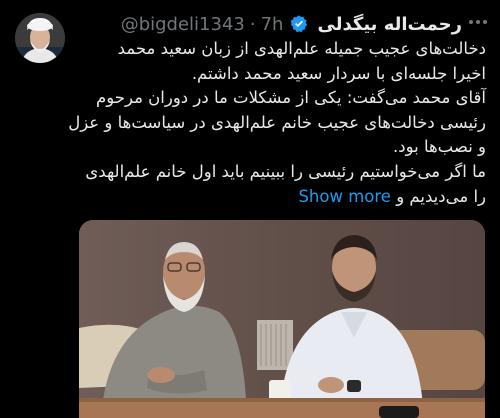 This screenshot has height=418, width=500. I want to click on tweet-line-text: را می‌دیدیم و, so click(441, 196).